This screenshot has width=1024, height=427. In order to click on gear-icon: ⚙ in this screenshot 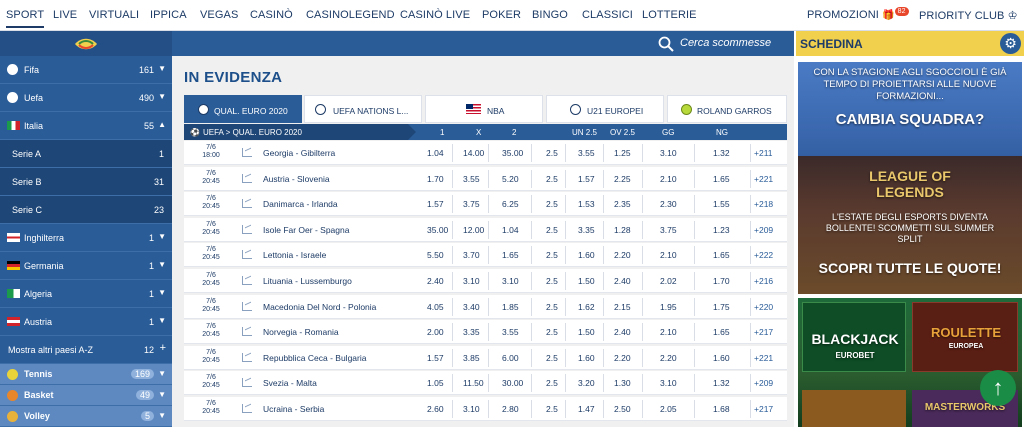, I will do `click(1010, 43)`.